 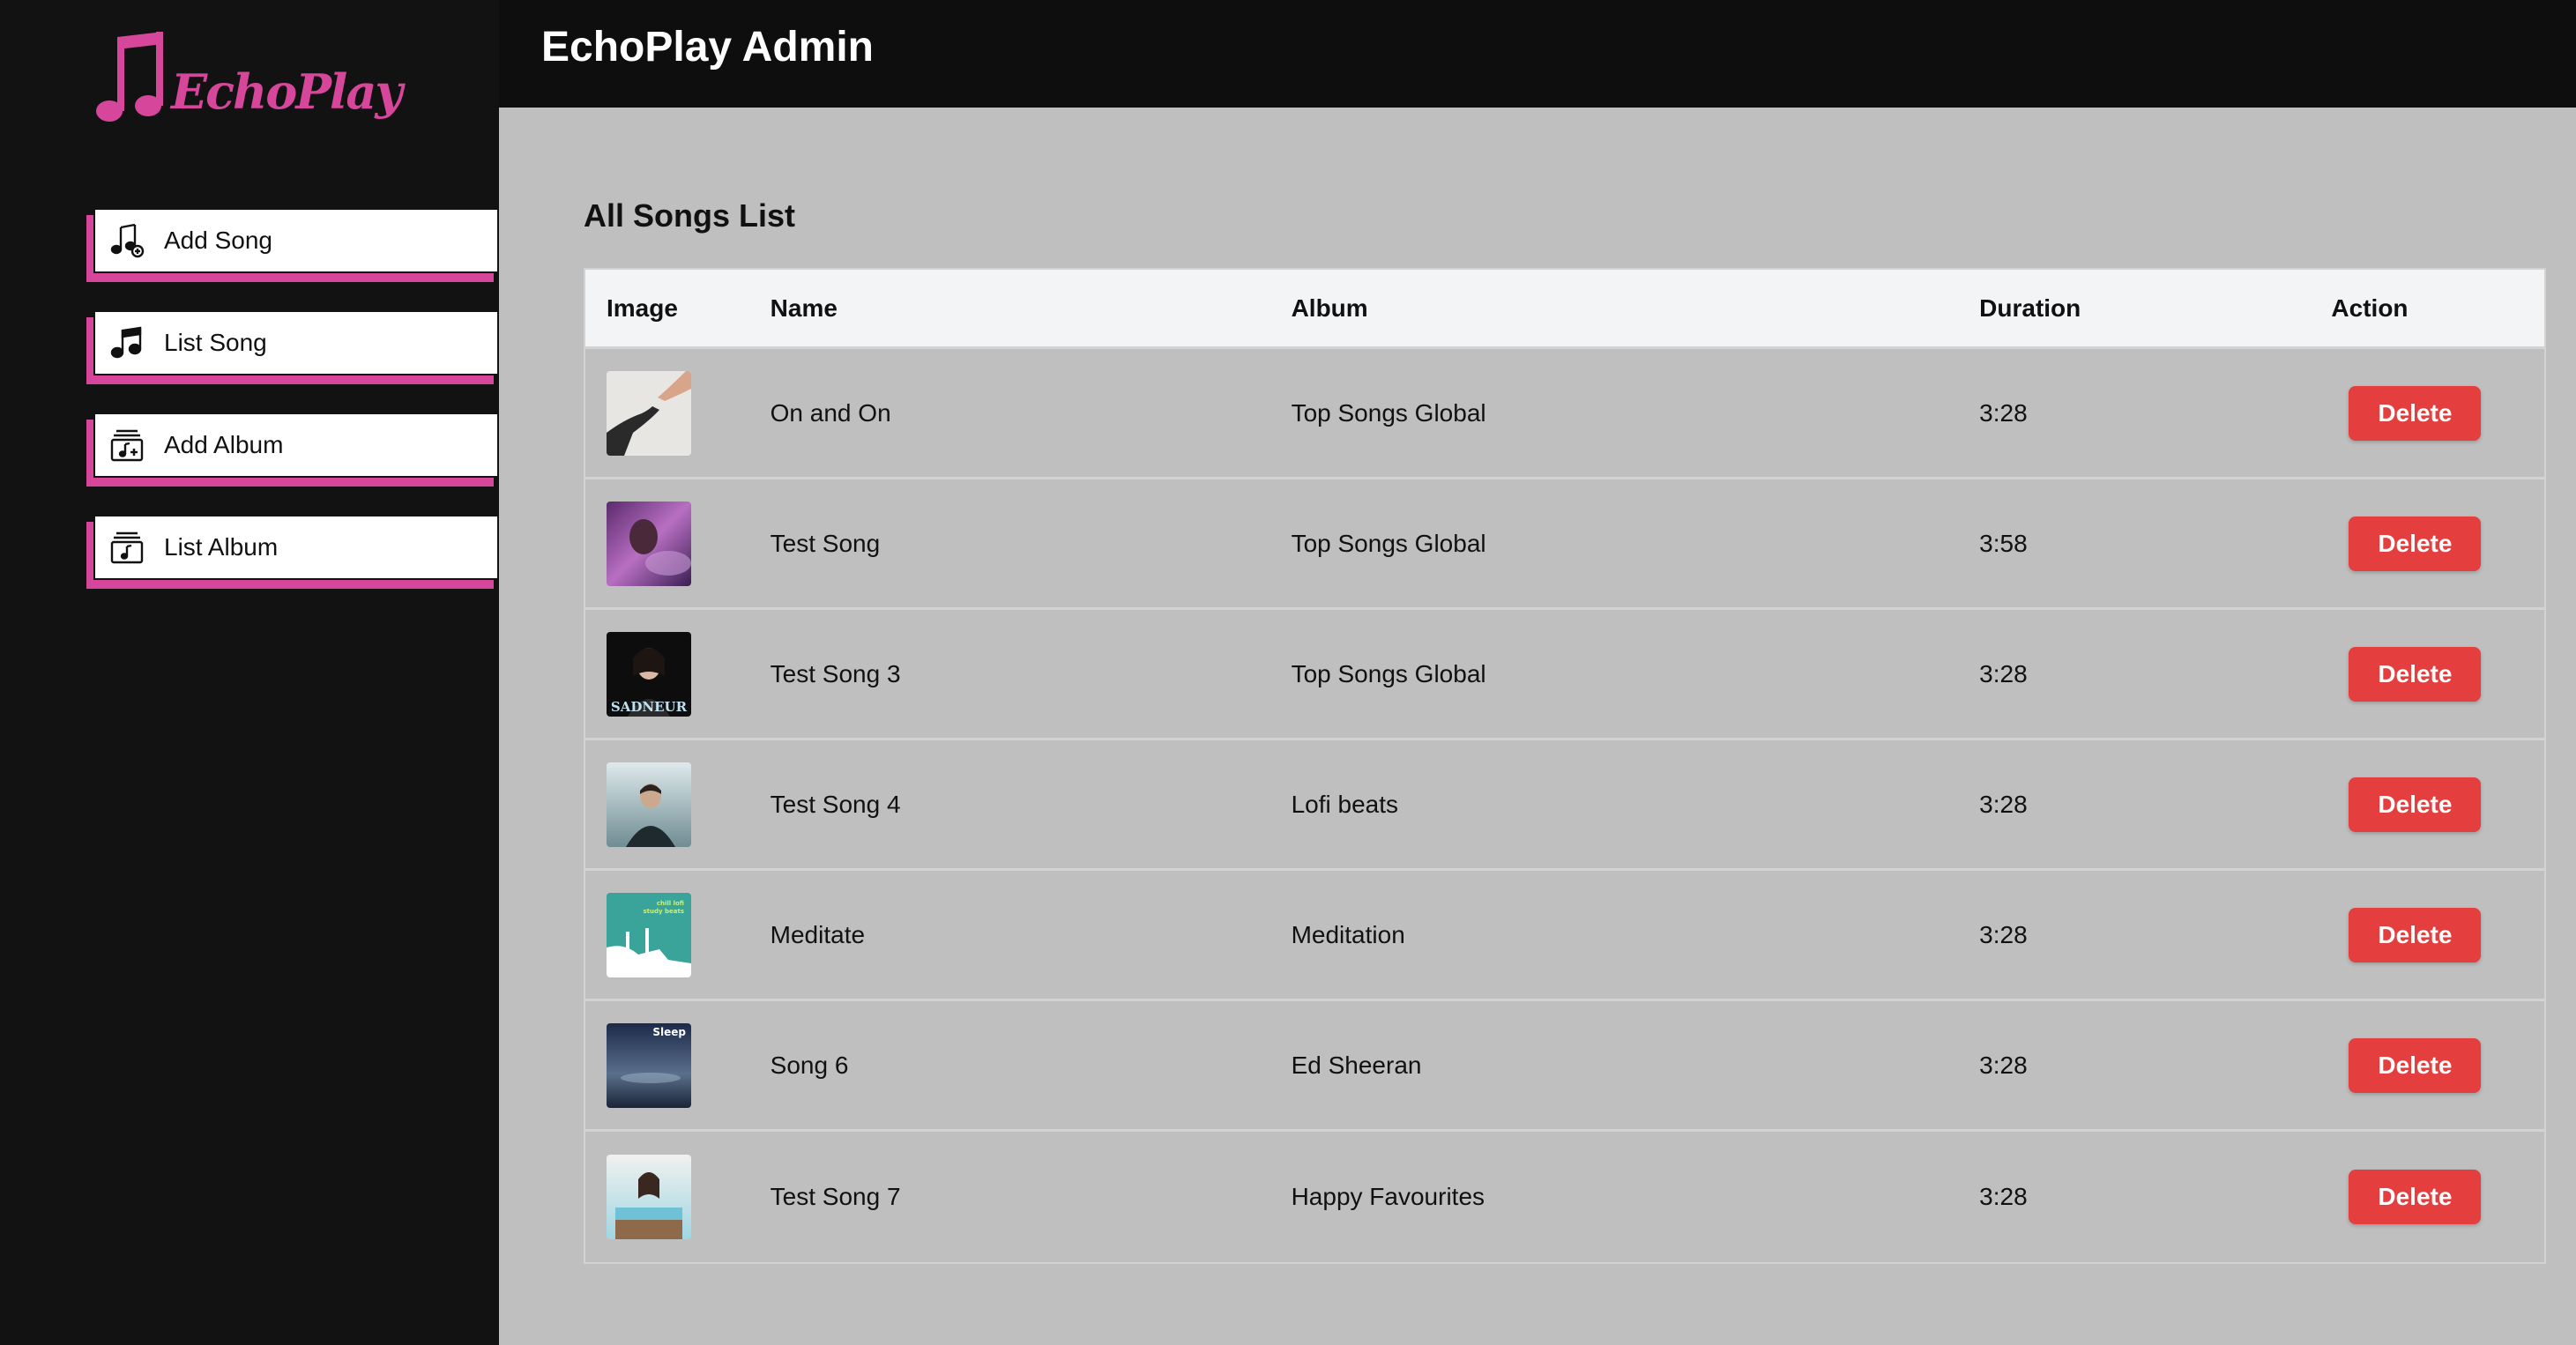 What do you see at coordinates (292, 449) in the screenshot?
I see `sidebar-item-add-album: Add Album` at bounding box center [292, 449].